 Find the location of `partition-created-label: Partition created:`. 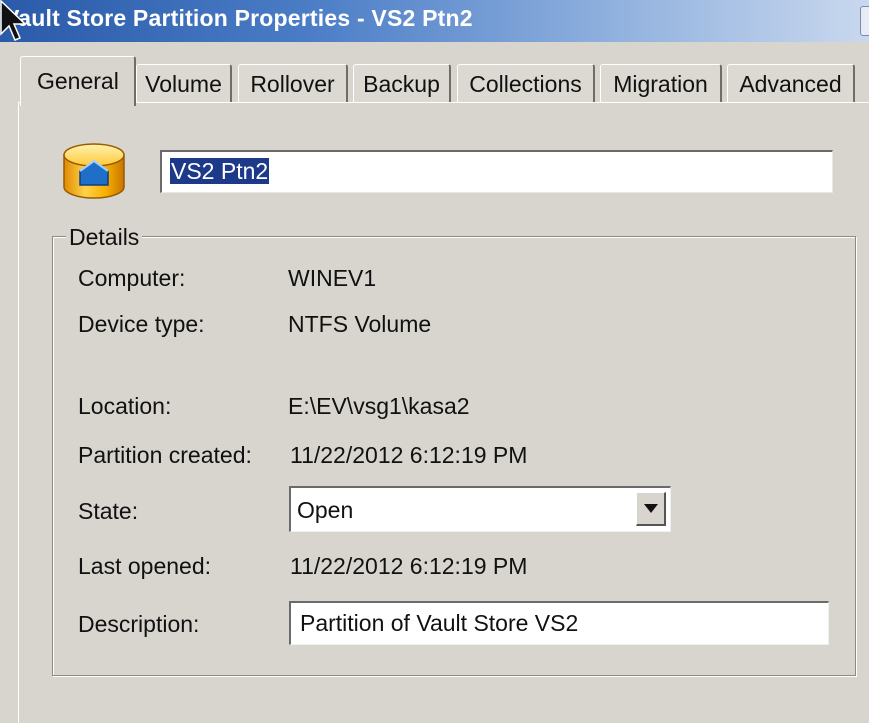

partition-created-label: Partition created: is located at coordinates (165, 455).